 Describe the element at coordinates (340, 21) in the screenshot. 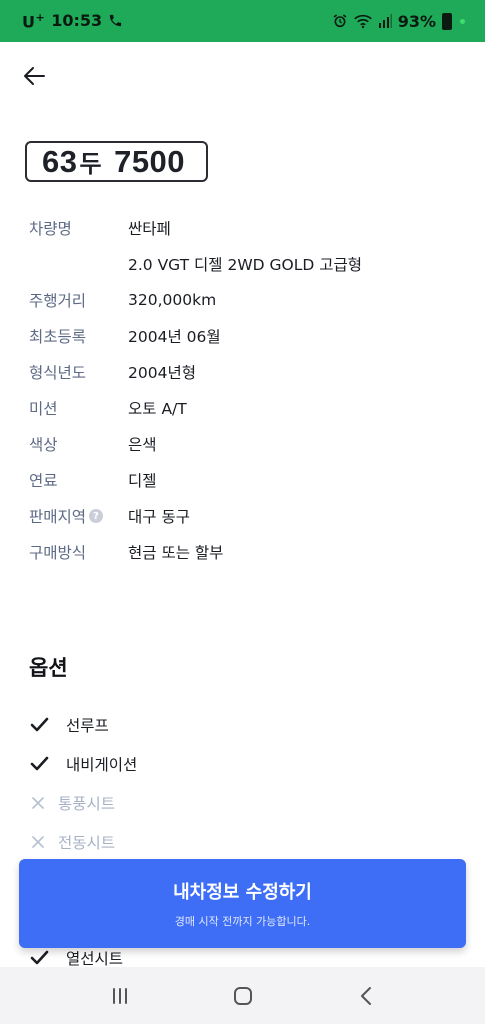

I see `alarm-icon` at that location.